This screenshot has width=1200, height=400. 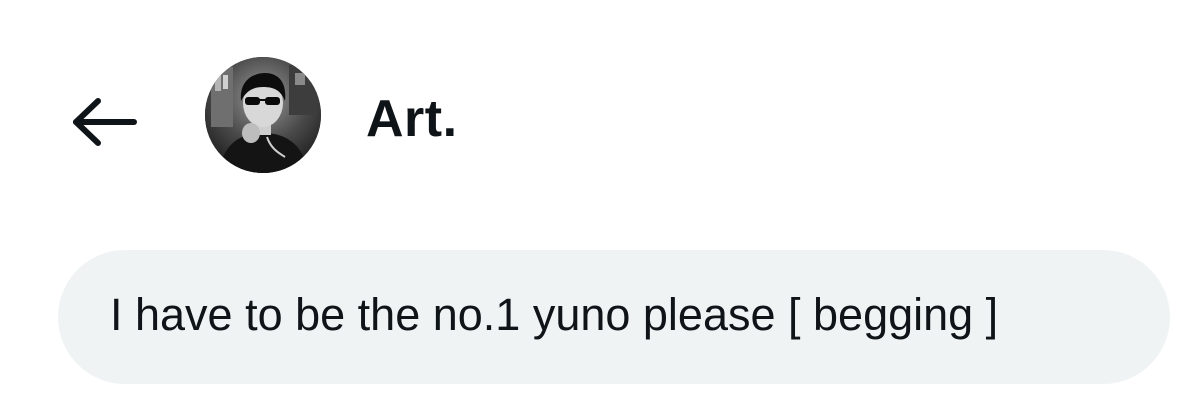 I want to click on avatar, so click(x=263, y=115).